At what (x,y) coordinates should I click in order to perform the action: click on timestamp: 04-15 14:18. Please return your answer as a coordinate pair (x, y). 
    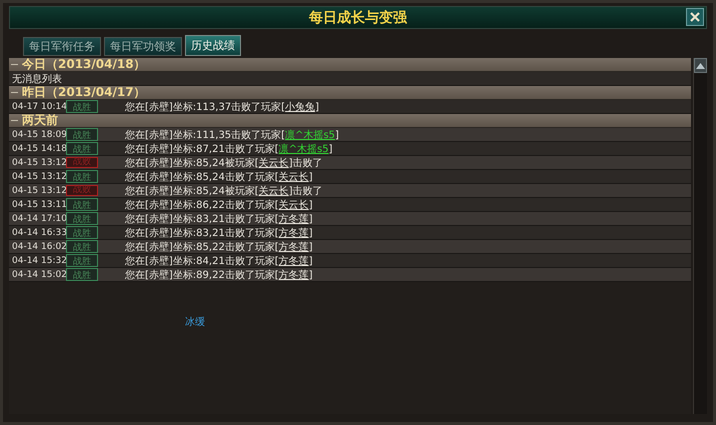
    Looking at the image, I should click on (38, 149).